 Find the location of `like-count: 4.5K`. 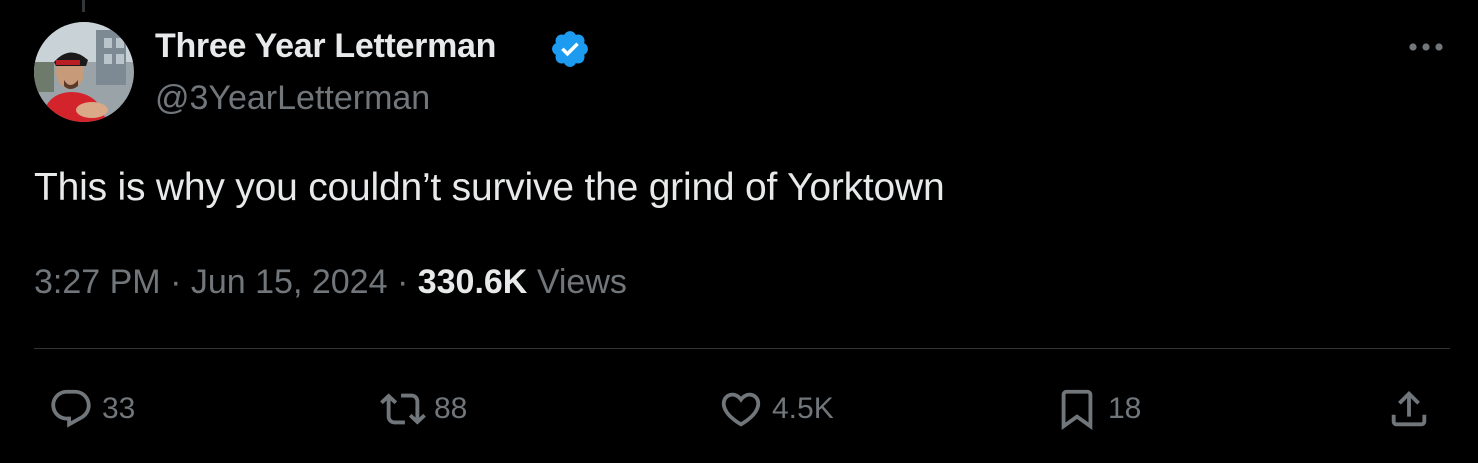

like-count: 4.5K is located at coordinates (803, 408).